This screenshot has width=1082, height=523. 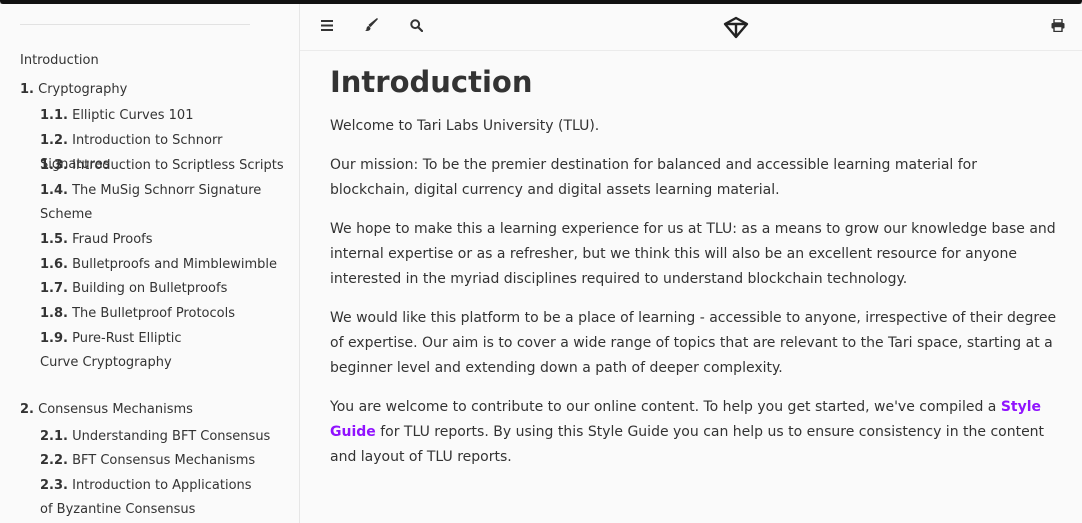 I want to click on section-number: 1.4., so click(x=54, y=190).